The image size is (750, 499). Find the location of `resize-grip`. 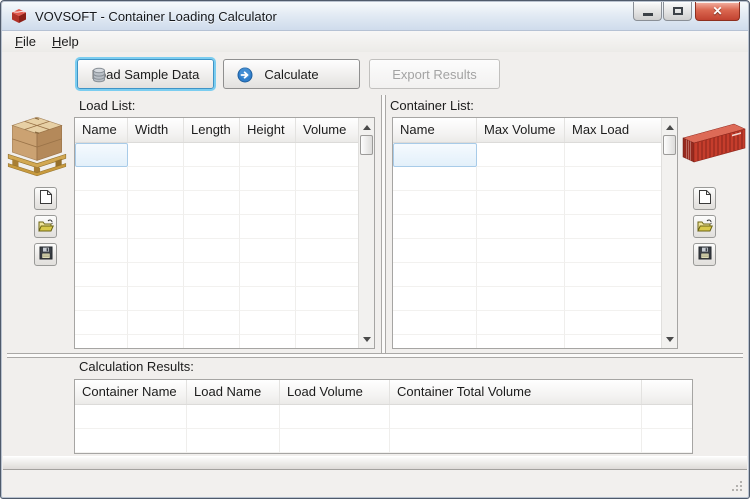

resize-grip is located at coordinates (737, 486).